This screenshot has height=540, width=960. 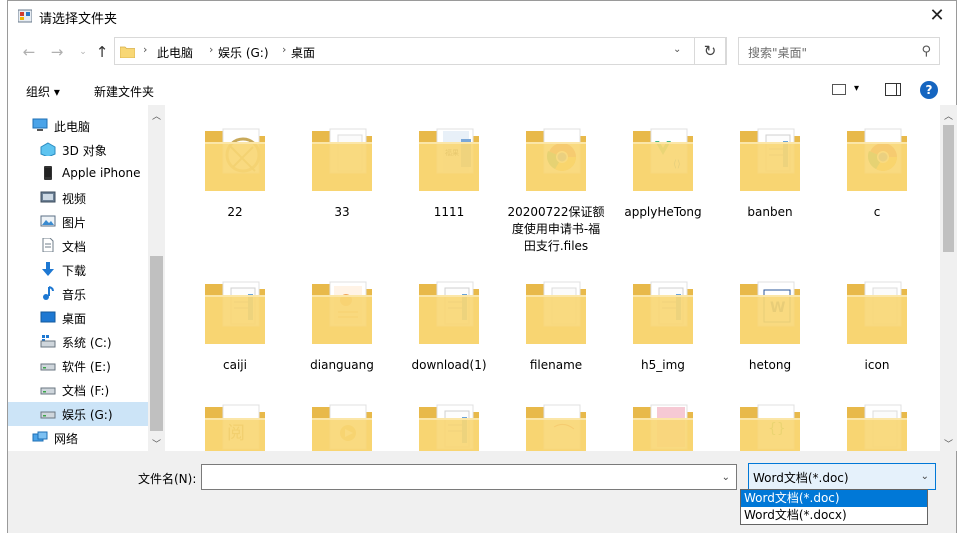 I want to click on drive-icon, so click(x=48, y=391).